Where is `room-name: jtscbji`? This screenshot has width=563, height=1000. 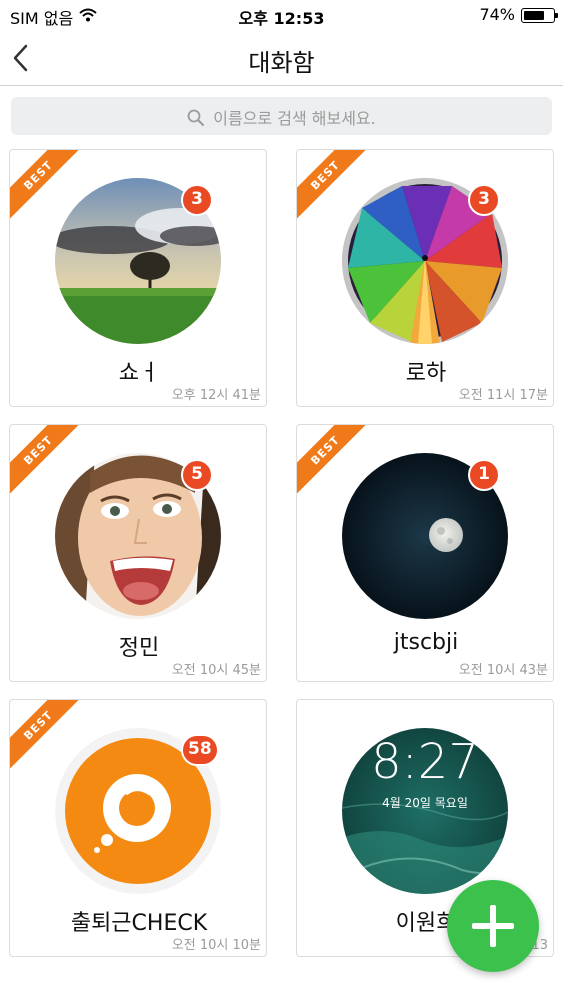
room-name: jtscbji is located at coordinates (426, 642).